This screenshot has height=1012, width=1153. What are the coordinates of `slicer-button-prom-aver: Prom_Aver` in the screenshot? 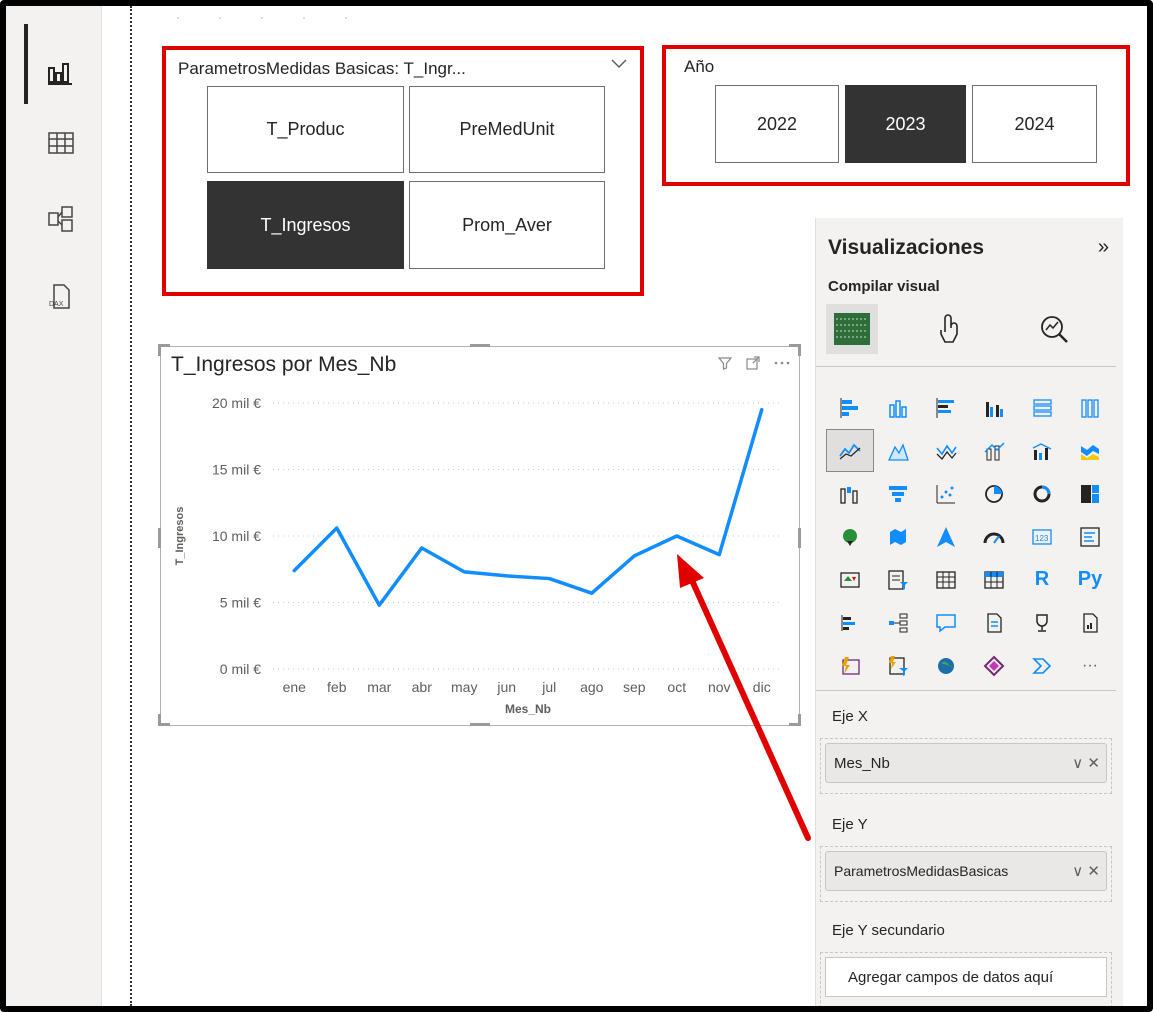 It's located at (507, 225).